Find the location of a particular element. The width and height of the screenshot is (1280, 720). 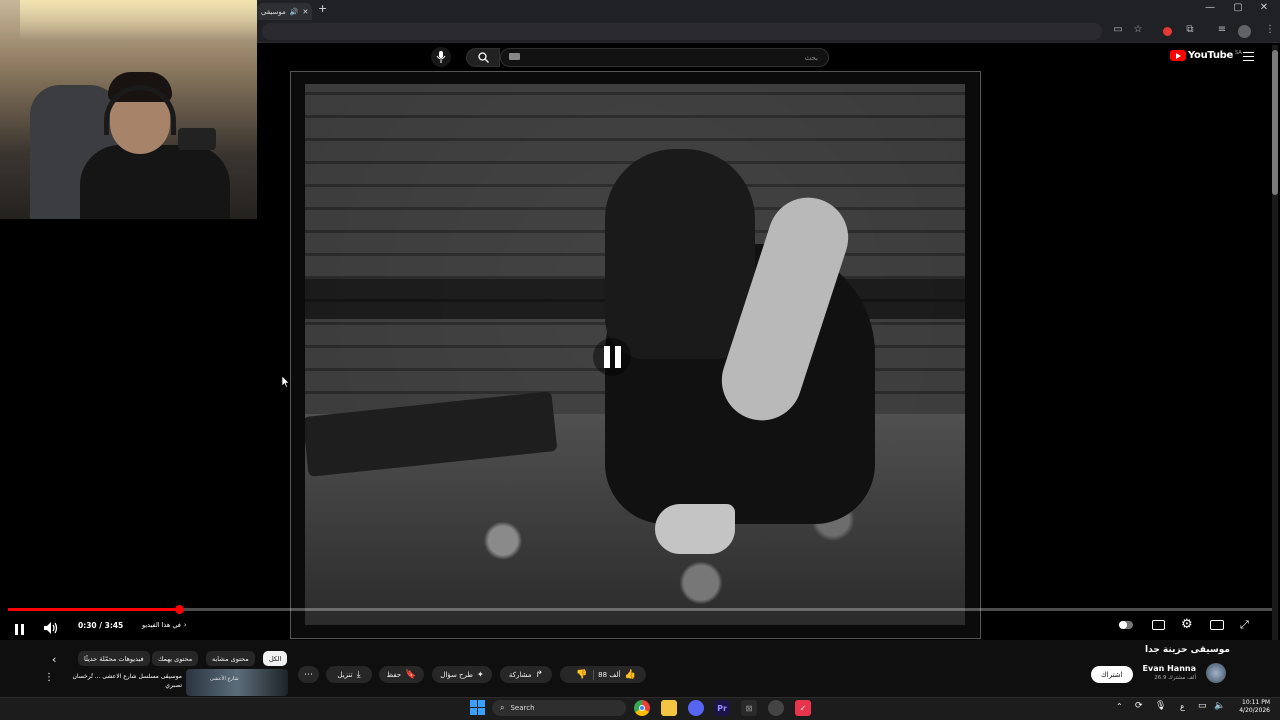

chapter-label: في هذا الفيديو is located at coordinates (161, 625).